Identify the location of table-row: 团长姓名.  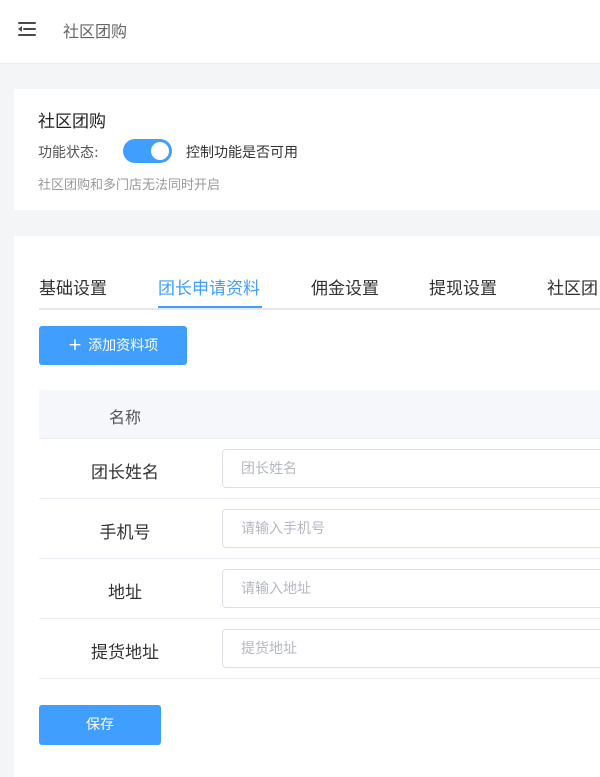
(319, 469).